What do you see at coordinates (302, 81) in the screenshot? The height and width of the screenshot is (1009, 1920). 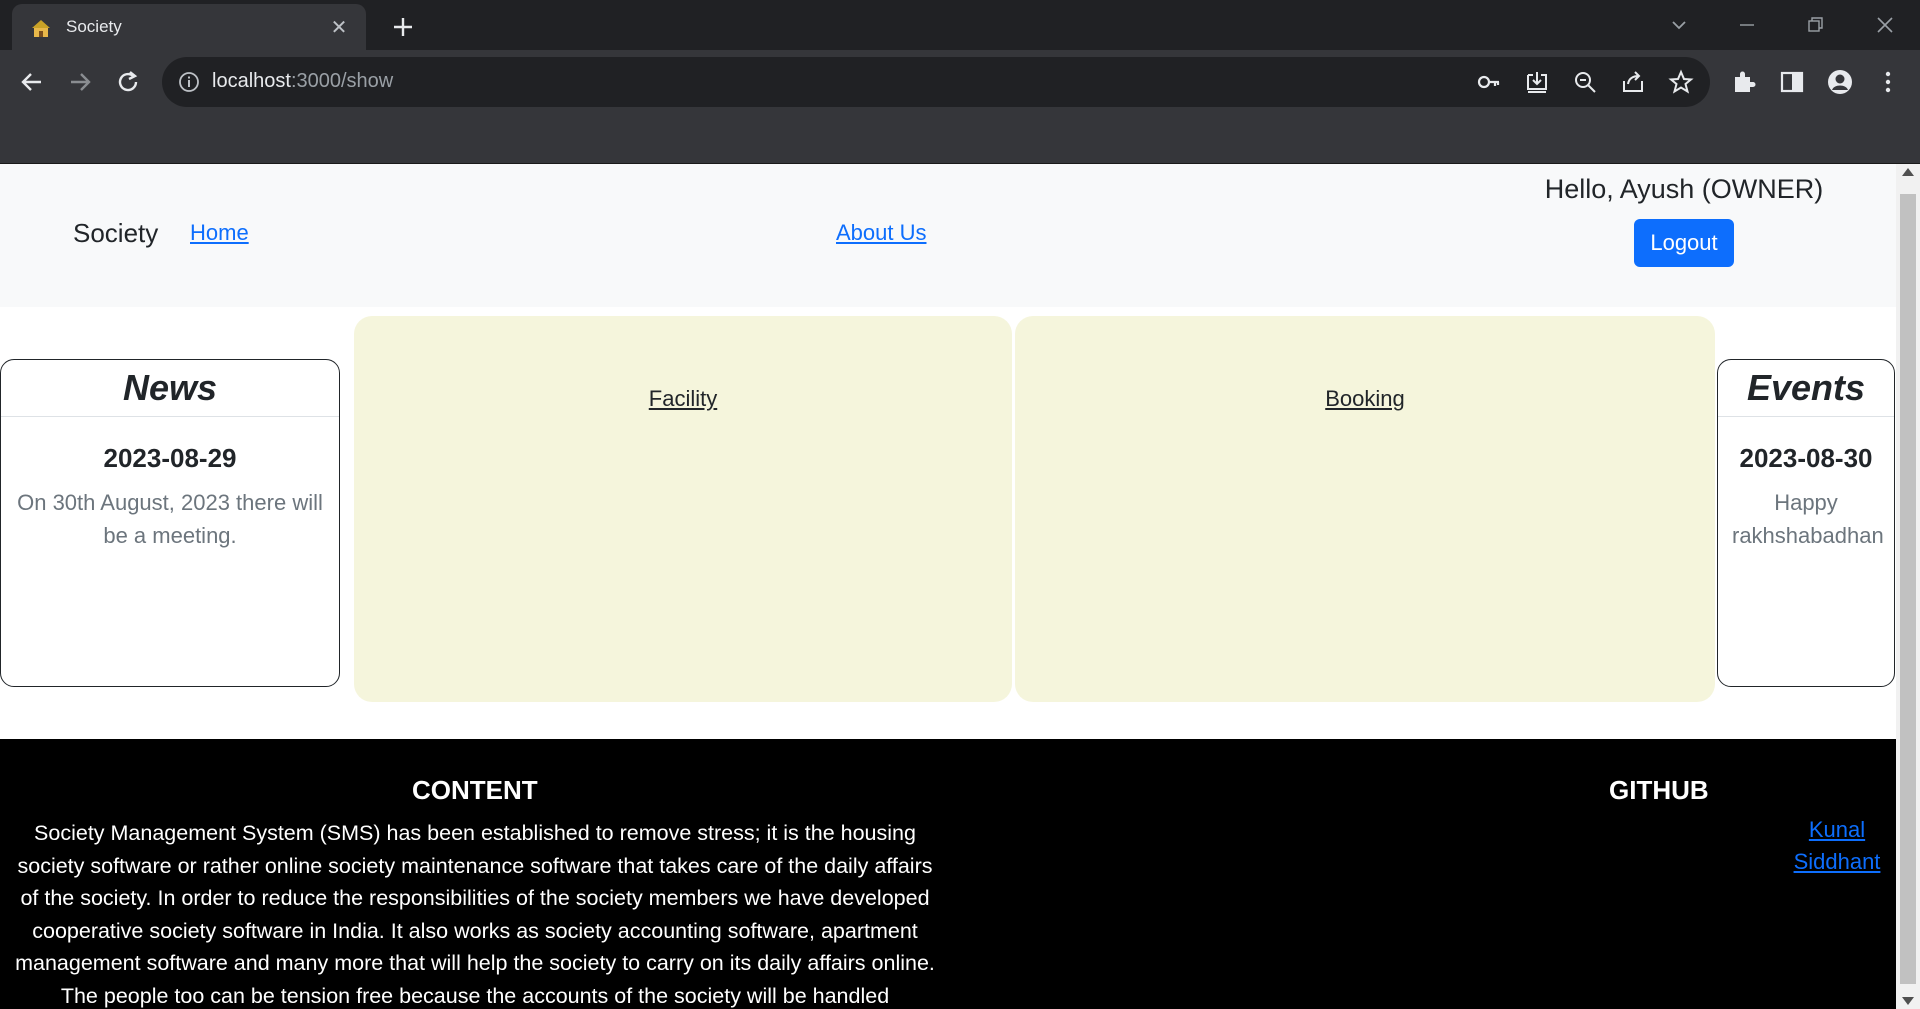 I see `url-text: localhost:3000/show` at bounding box center [302, 81].